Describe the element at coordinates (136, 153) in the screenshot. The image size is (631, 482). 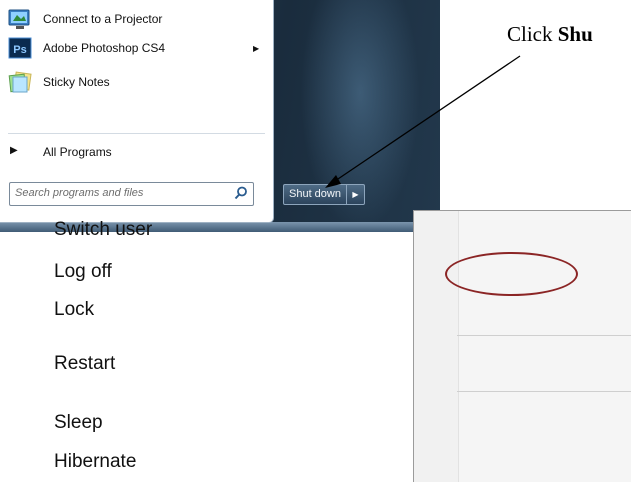
I see `all-programs-item: ▶ All Programs` at that location.